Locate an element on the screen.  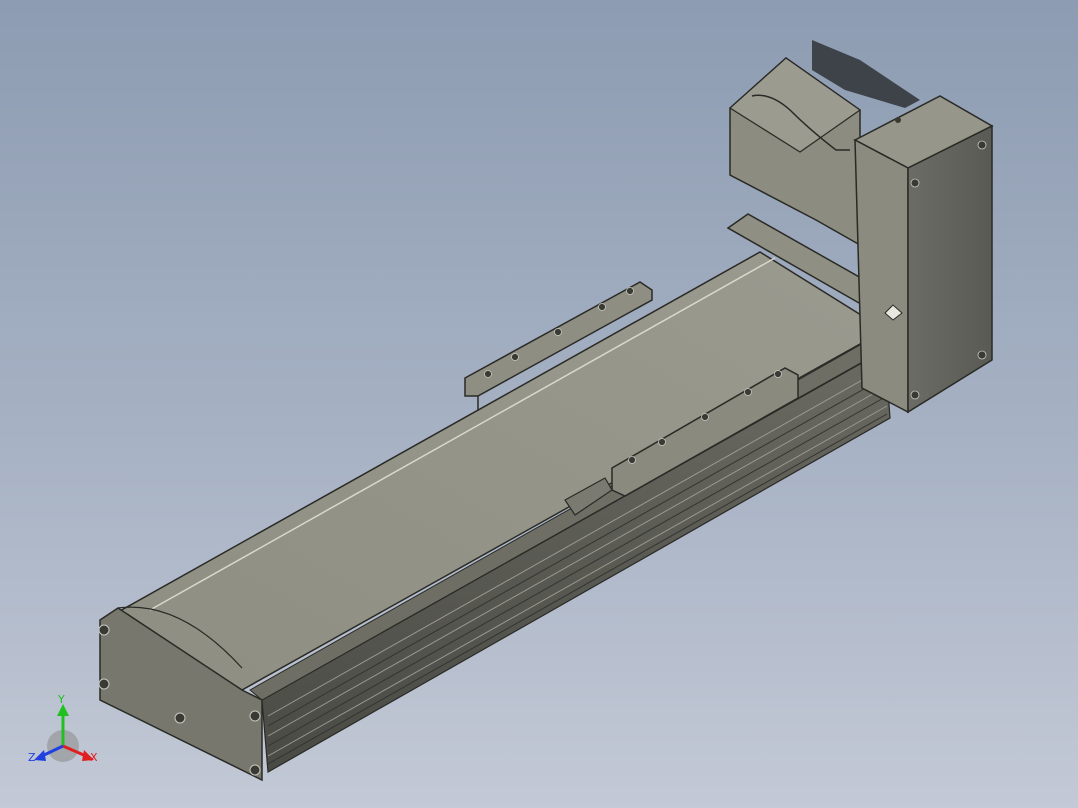
motor-front-box-right is located at coordinates (950, 269).